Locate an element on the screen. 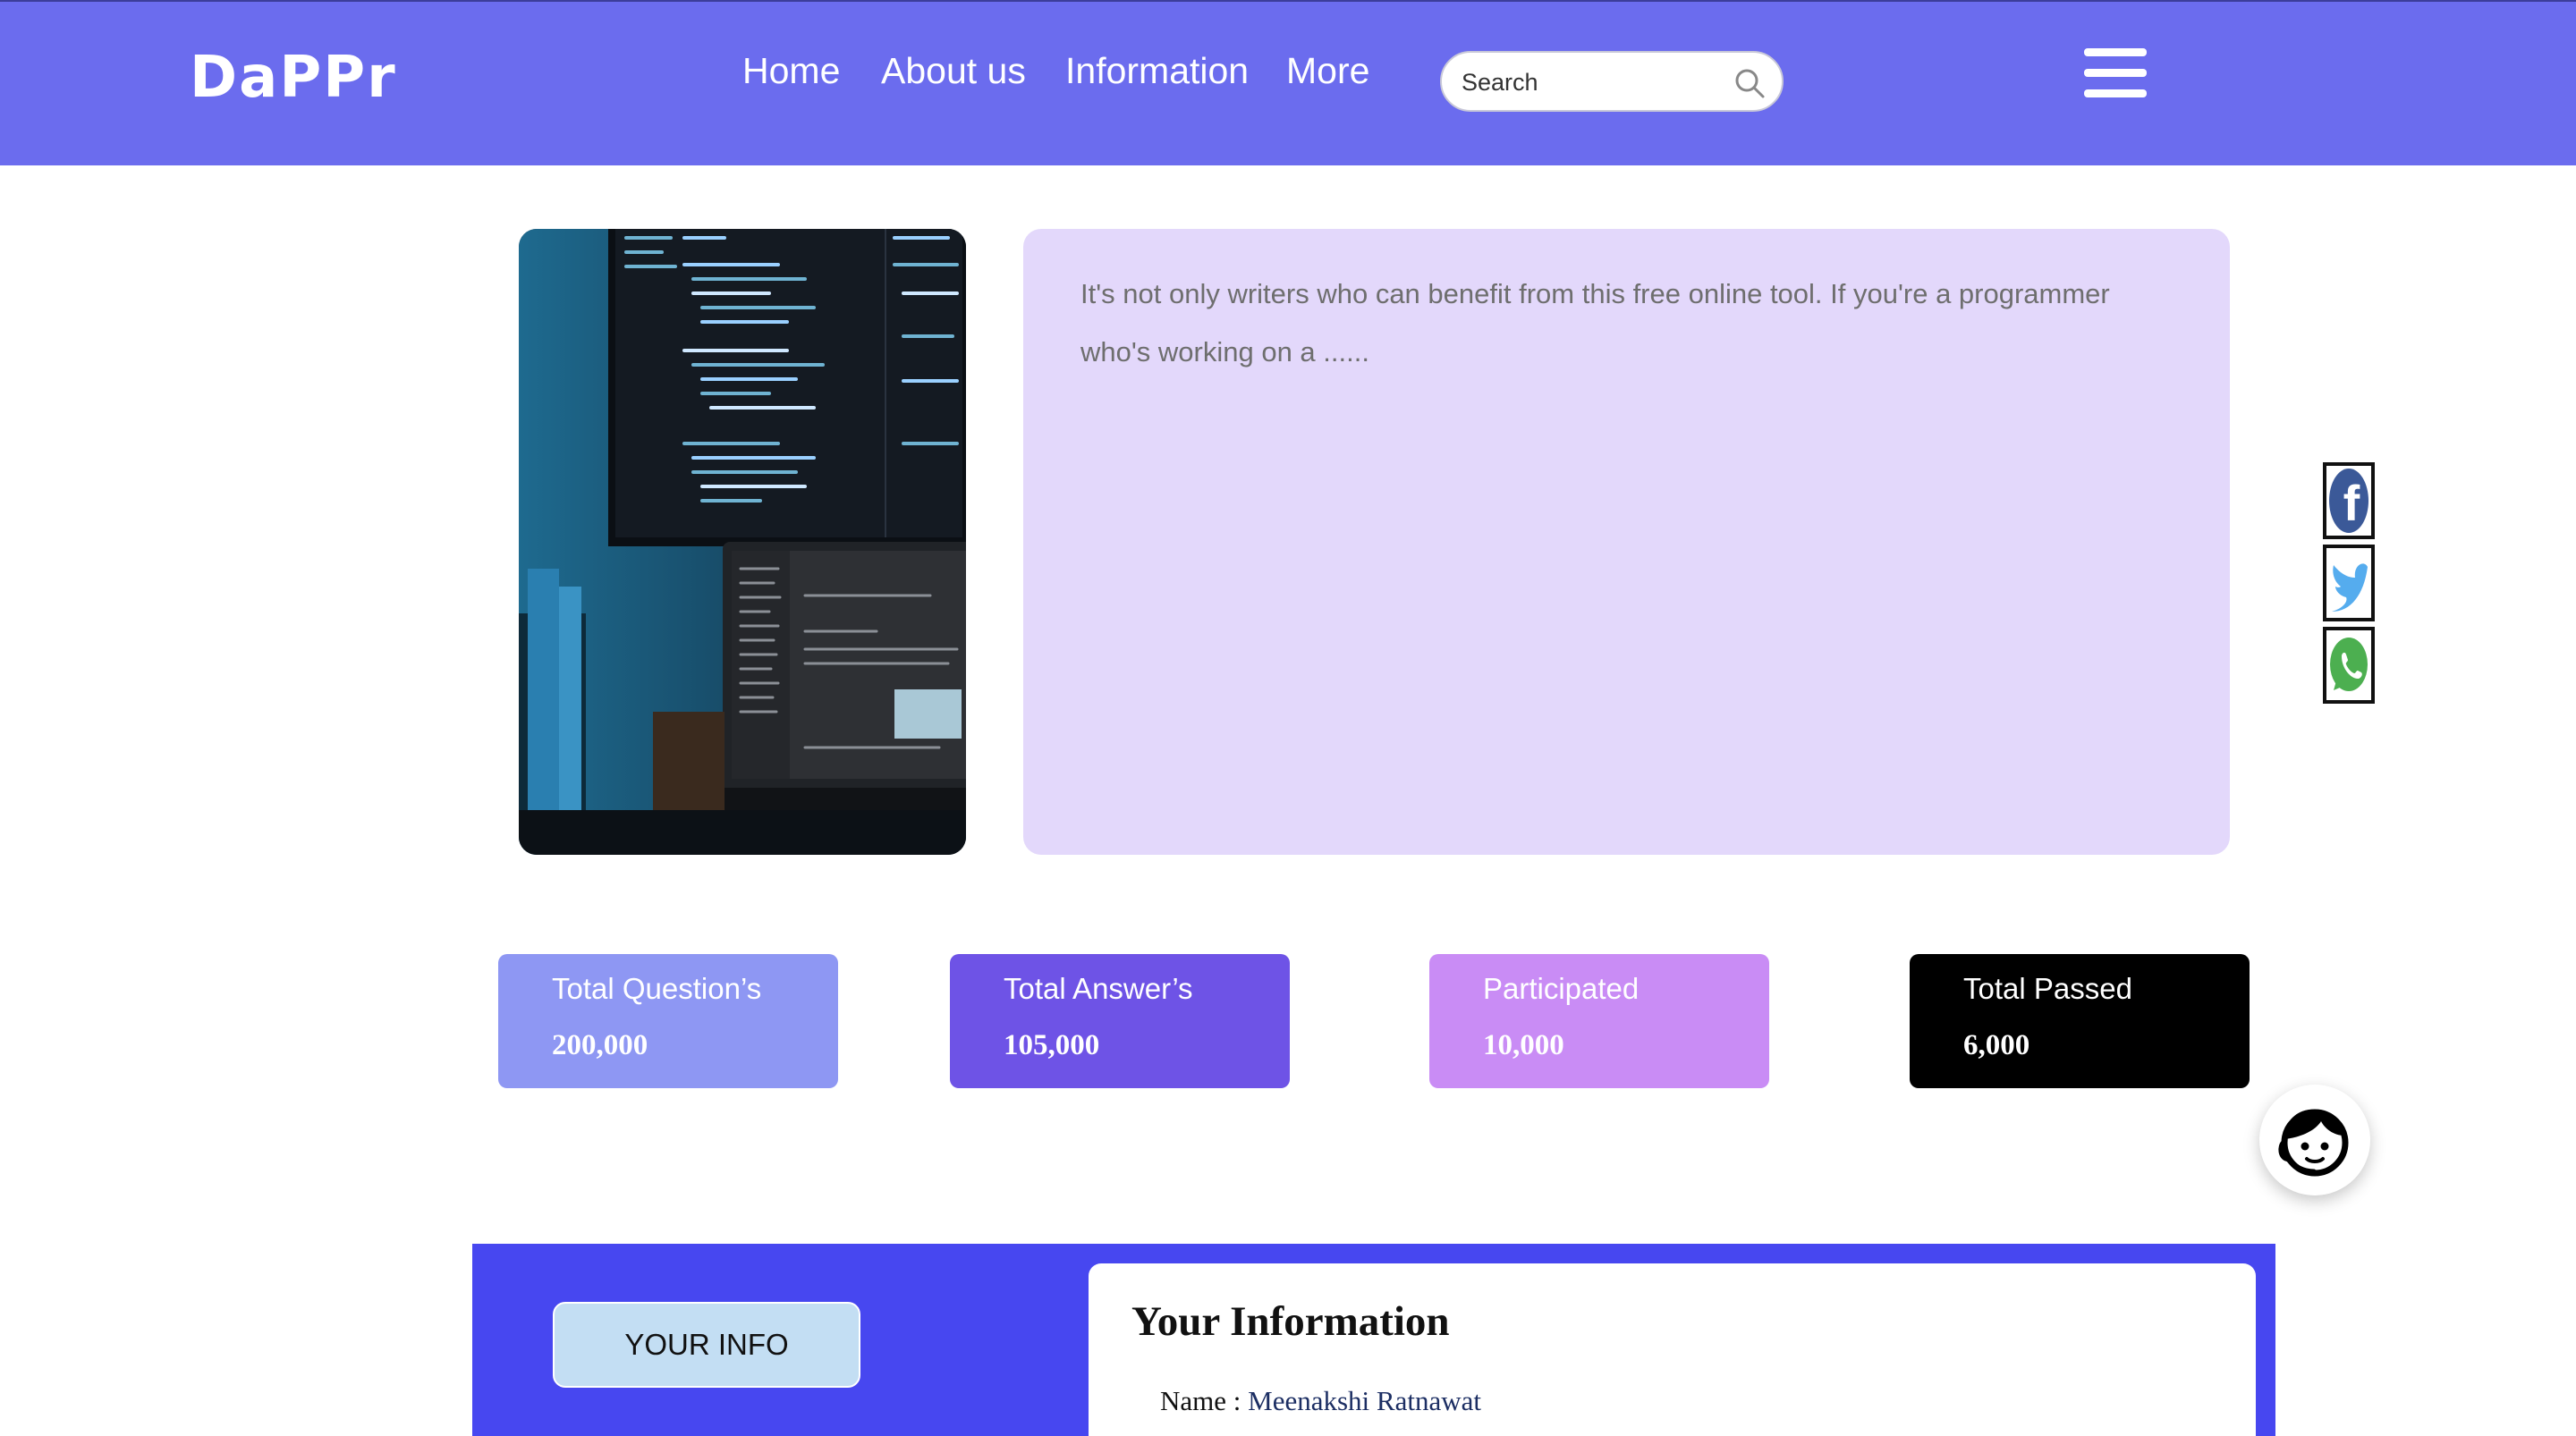  stat-label: Total Passed is located at coordinates (2047, 988).